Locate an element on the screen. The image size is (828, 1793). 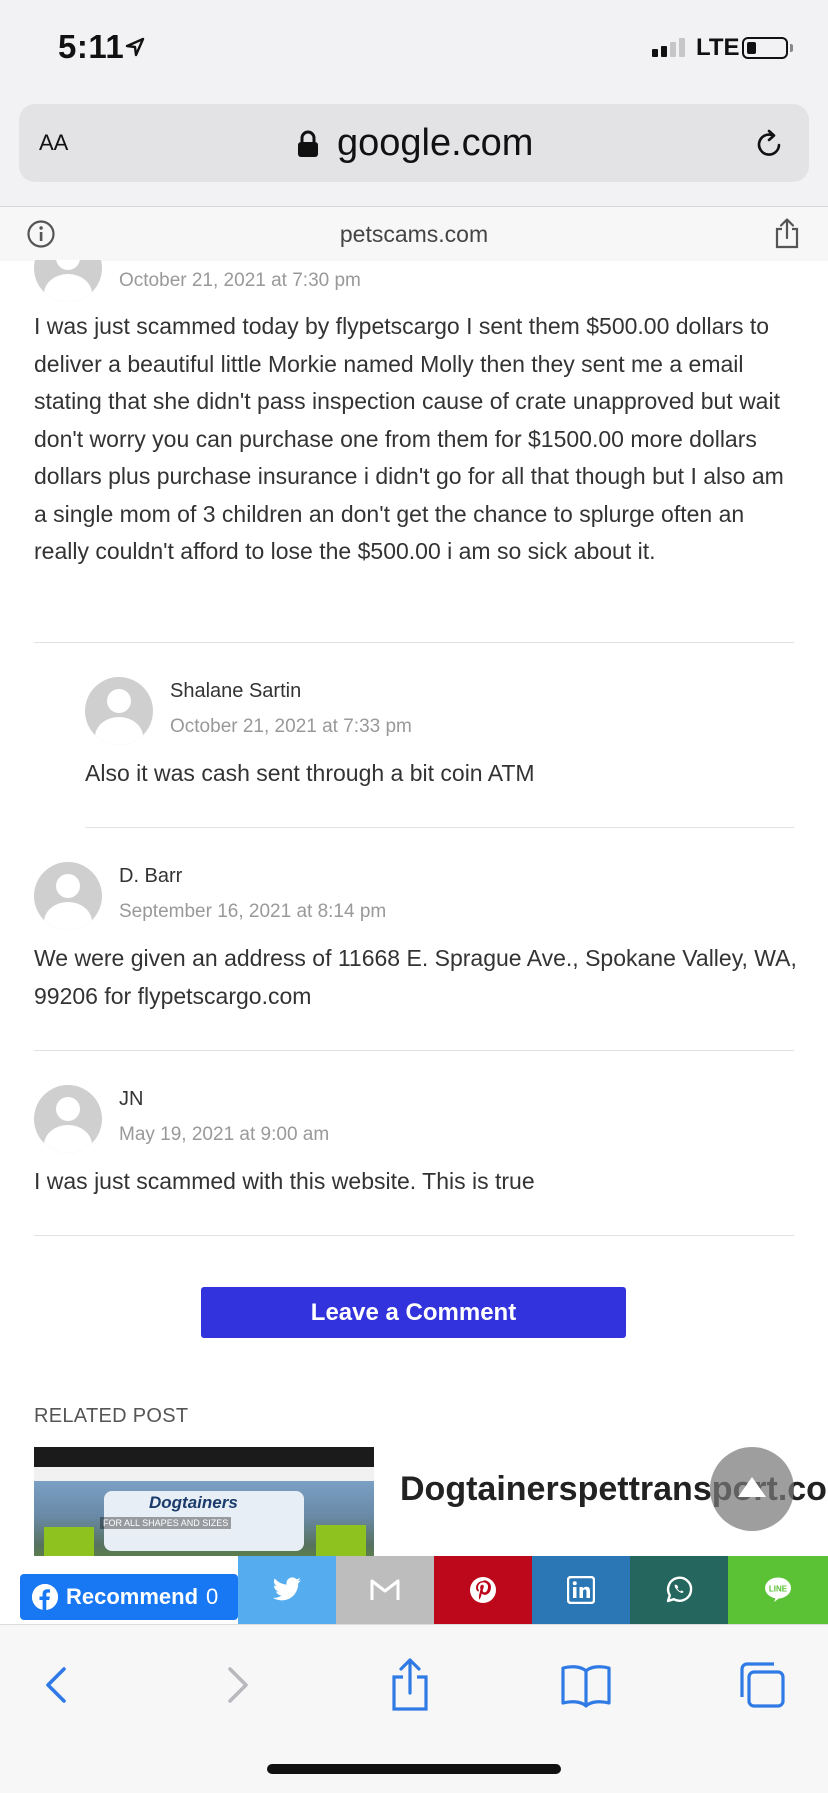
facebook-recommend-wrap: Recommend 0 is located at coordinates (119, 1590).